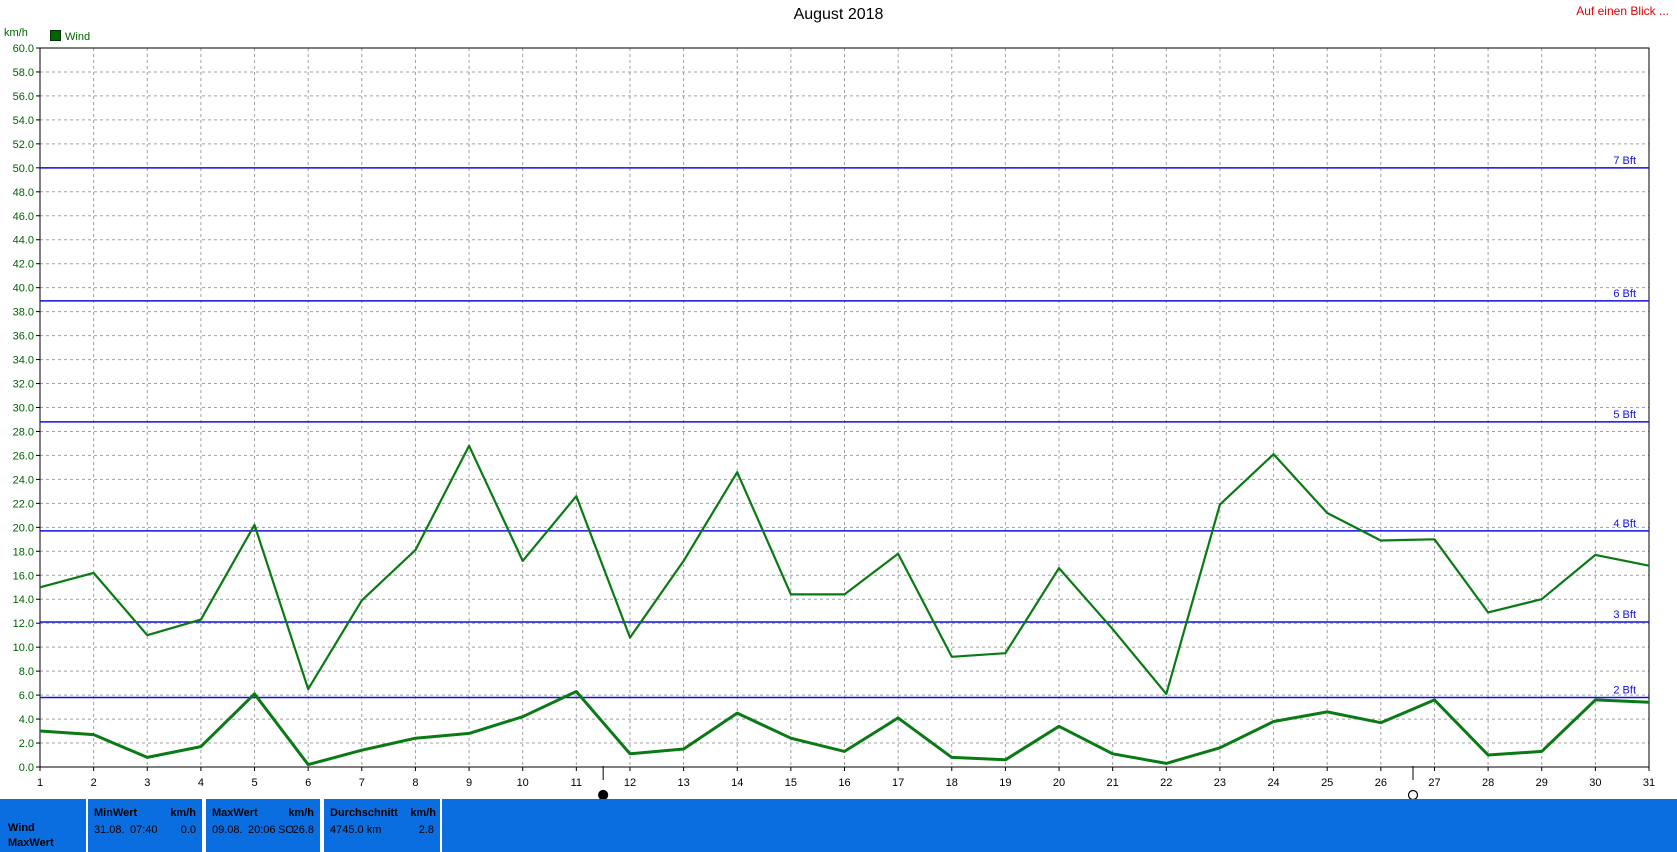 This screenshot has height=852, width=1677. I want to click on y-tick-label: 36.0, so click(23, 337).